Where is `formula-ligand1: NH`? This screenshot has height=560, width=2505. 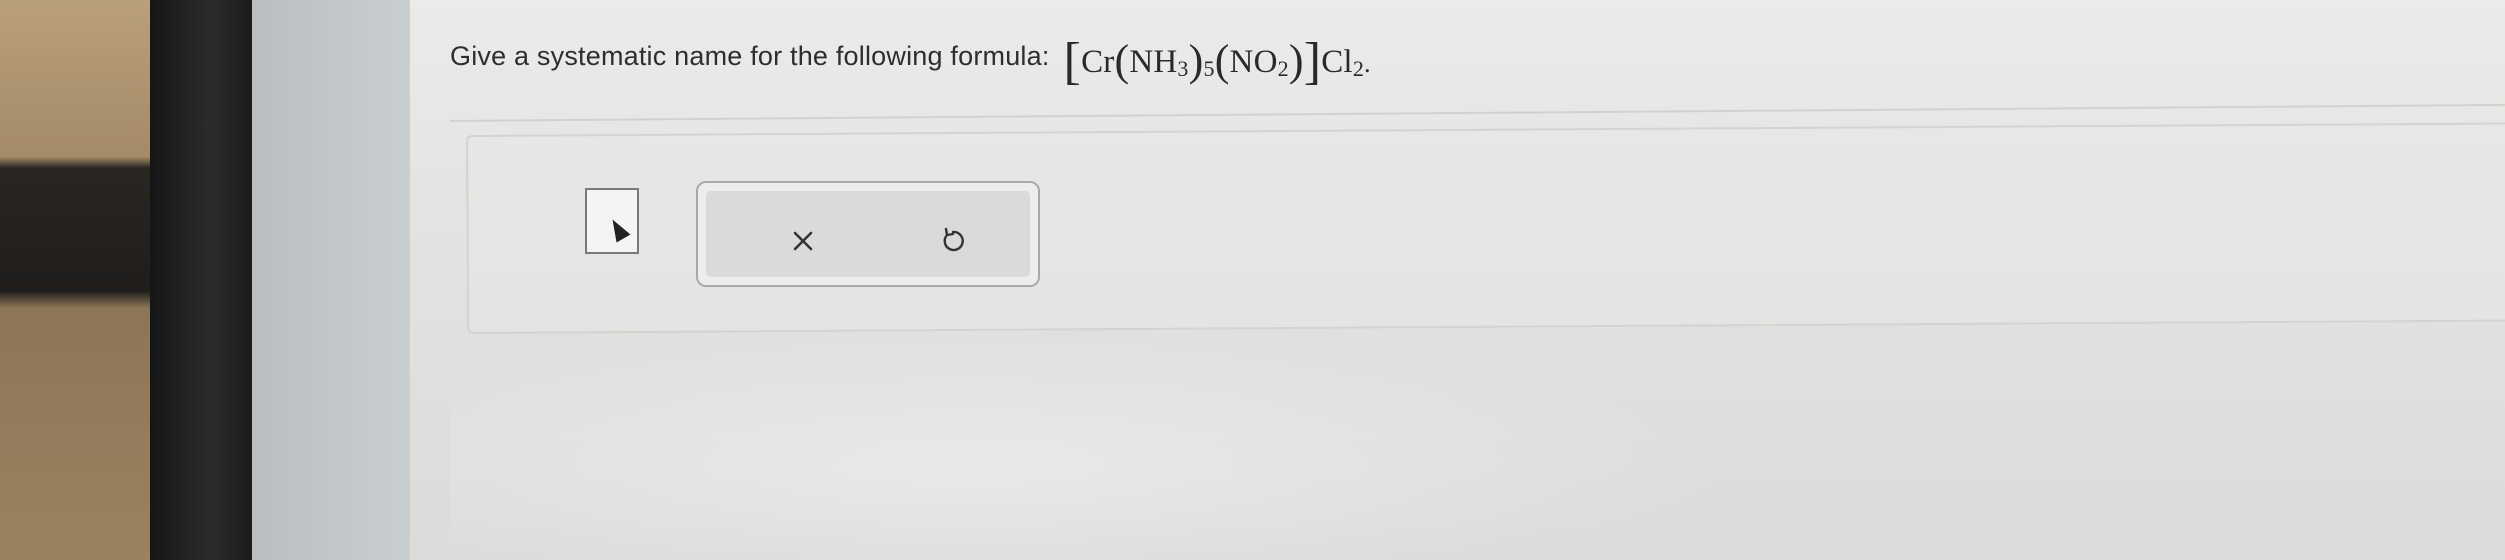
formula-ligand1: NH is located at coordinates (1153, 62).